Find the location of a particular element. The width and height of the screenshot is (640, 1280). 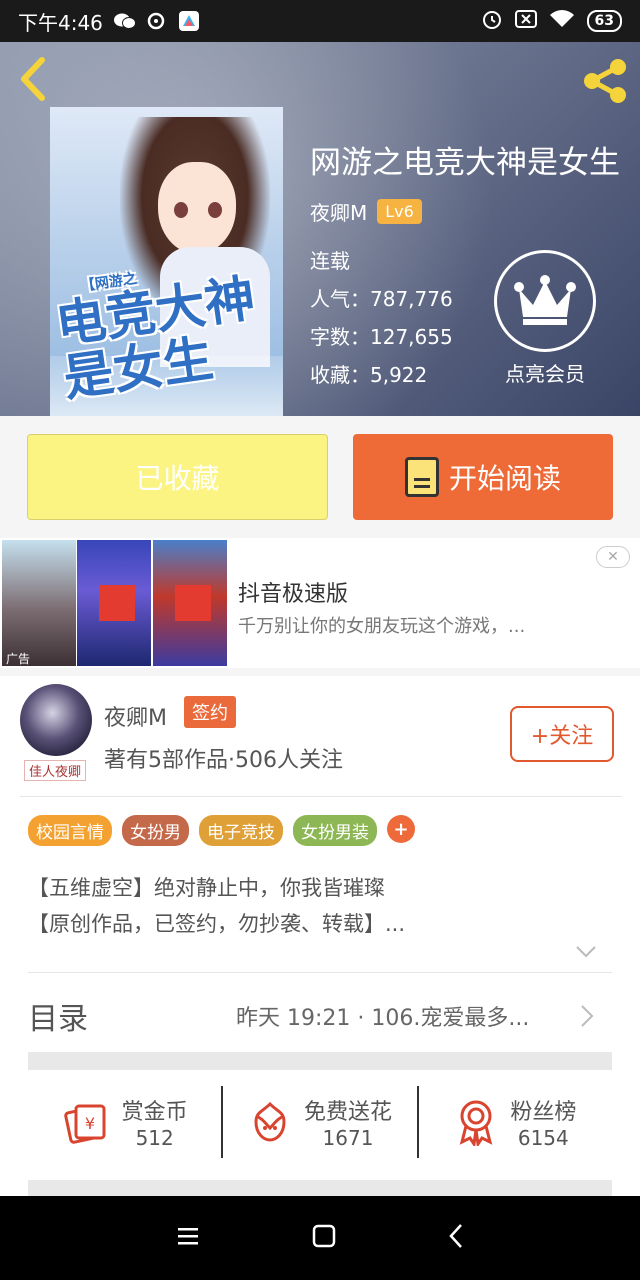

book-author-line: 夜卿M Lv6 is located at coordinates (366, 211).